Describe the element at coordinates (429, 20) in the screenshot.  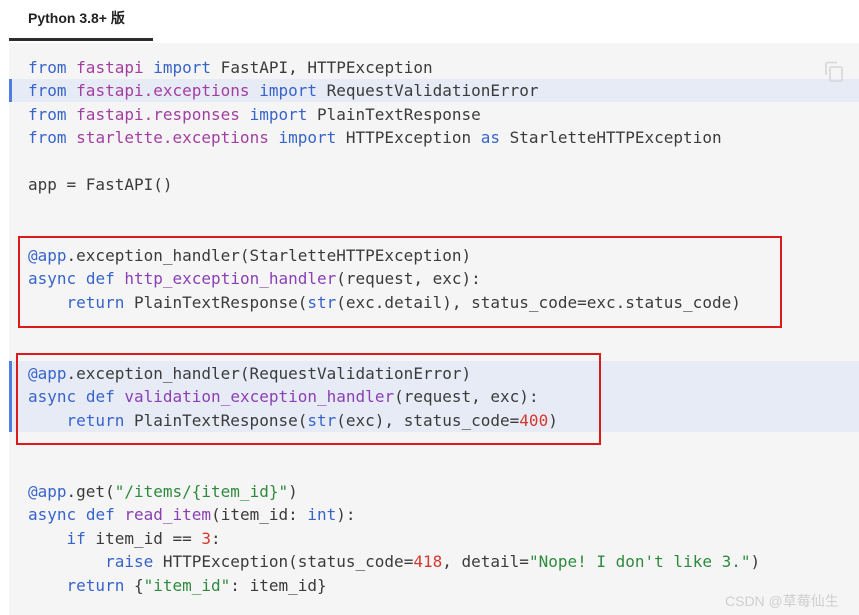
I see `tab-bar: Python 3.8+ 版` at that location.